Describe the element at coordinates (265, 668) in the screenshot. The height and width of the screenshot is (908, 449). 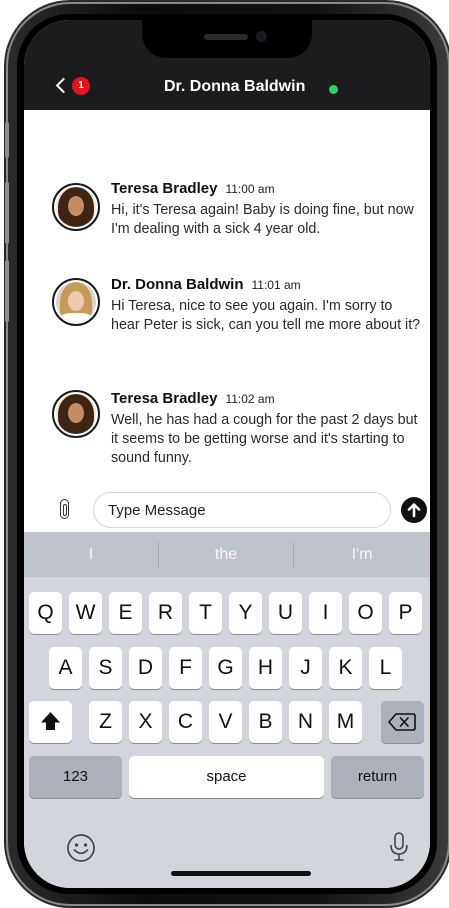
I see `key-h: H` at that location.